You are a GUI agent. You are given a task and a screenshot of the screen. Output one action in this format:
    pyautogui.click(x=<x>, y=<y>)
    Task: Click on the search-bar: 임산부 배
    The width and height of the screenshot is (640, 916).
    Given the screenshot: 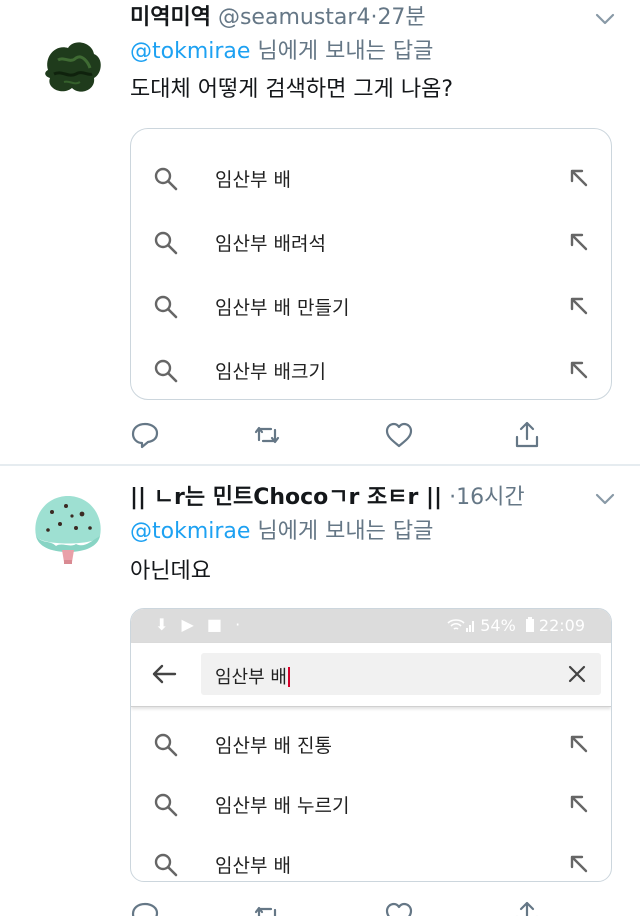 What is the action you would take?
    pyautogui.click(x=371, y=675)
    